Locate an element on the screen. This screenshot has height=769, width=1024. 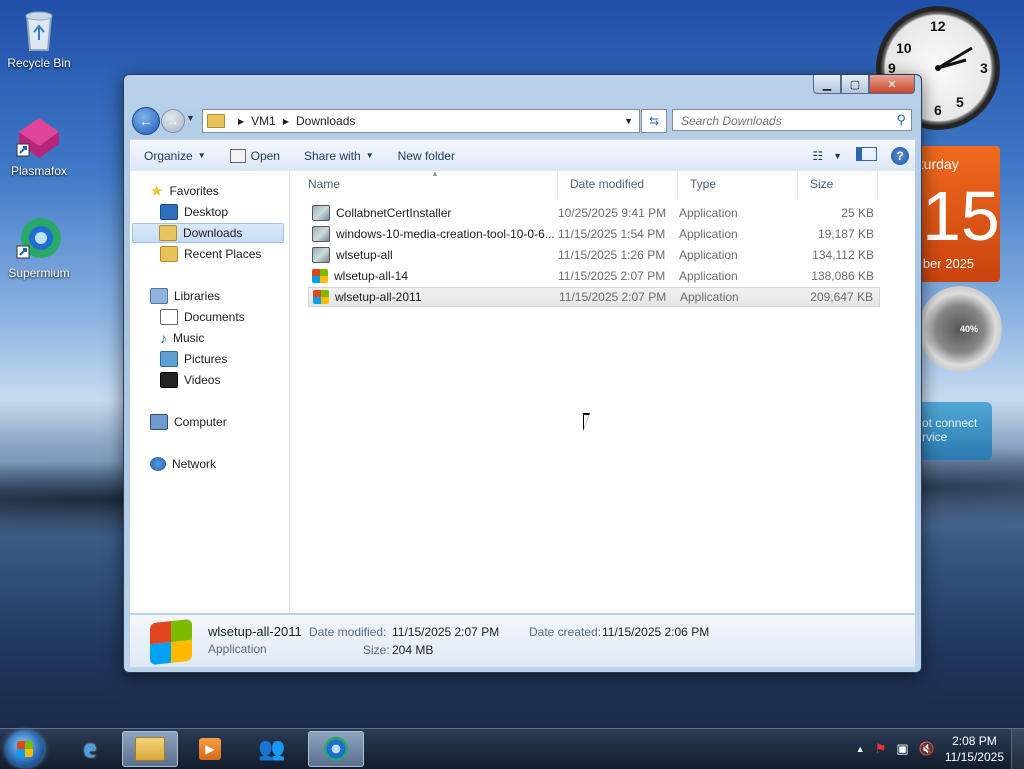
nav-desktop: Desktop is located at coordinates (194, 212).